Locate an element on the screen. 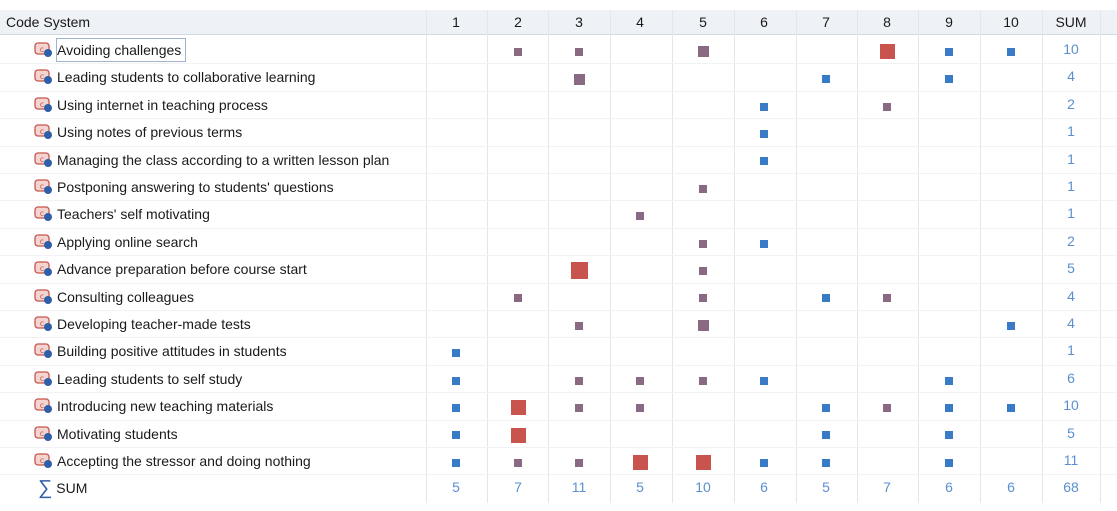  frequency-square-xlarge is located at coordinates (579, 271).